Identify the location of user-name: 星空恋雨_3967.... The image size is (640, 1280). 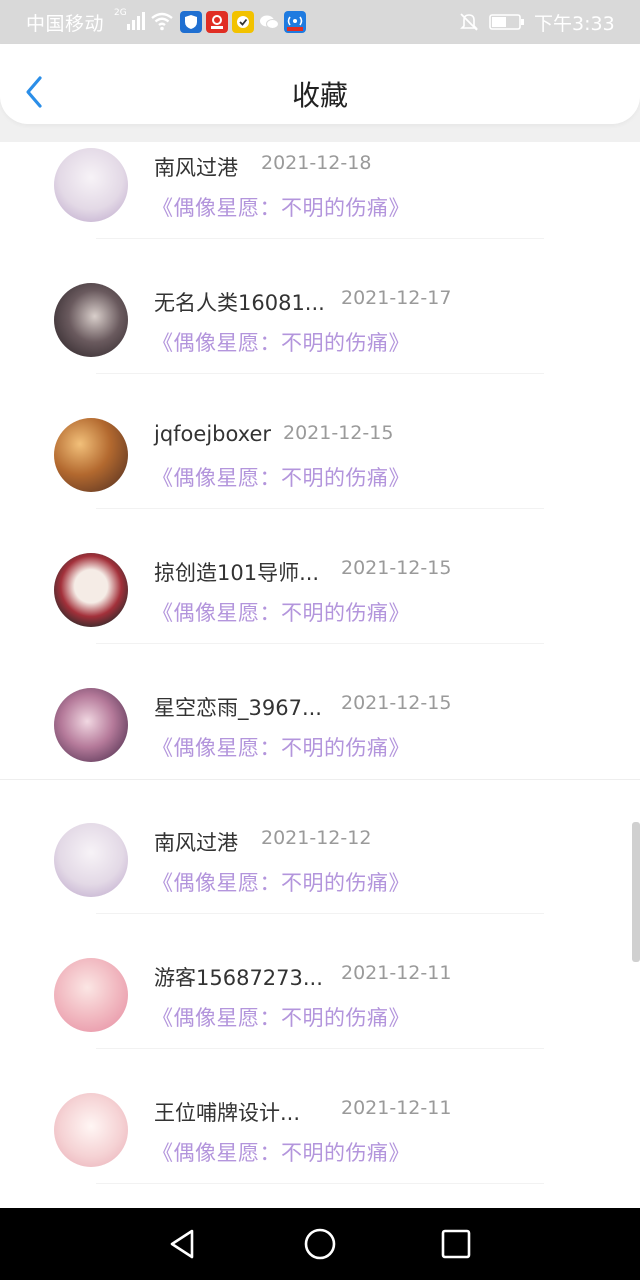
(238, 708).